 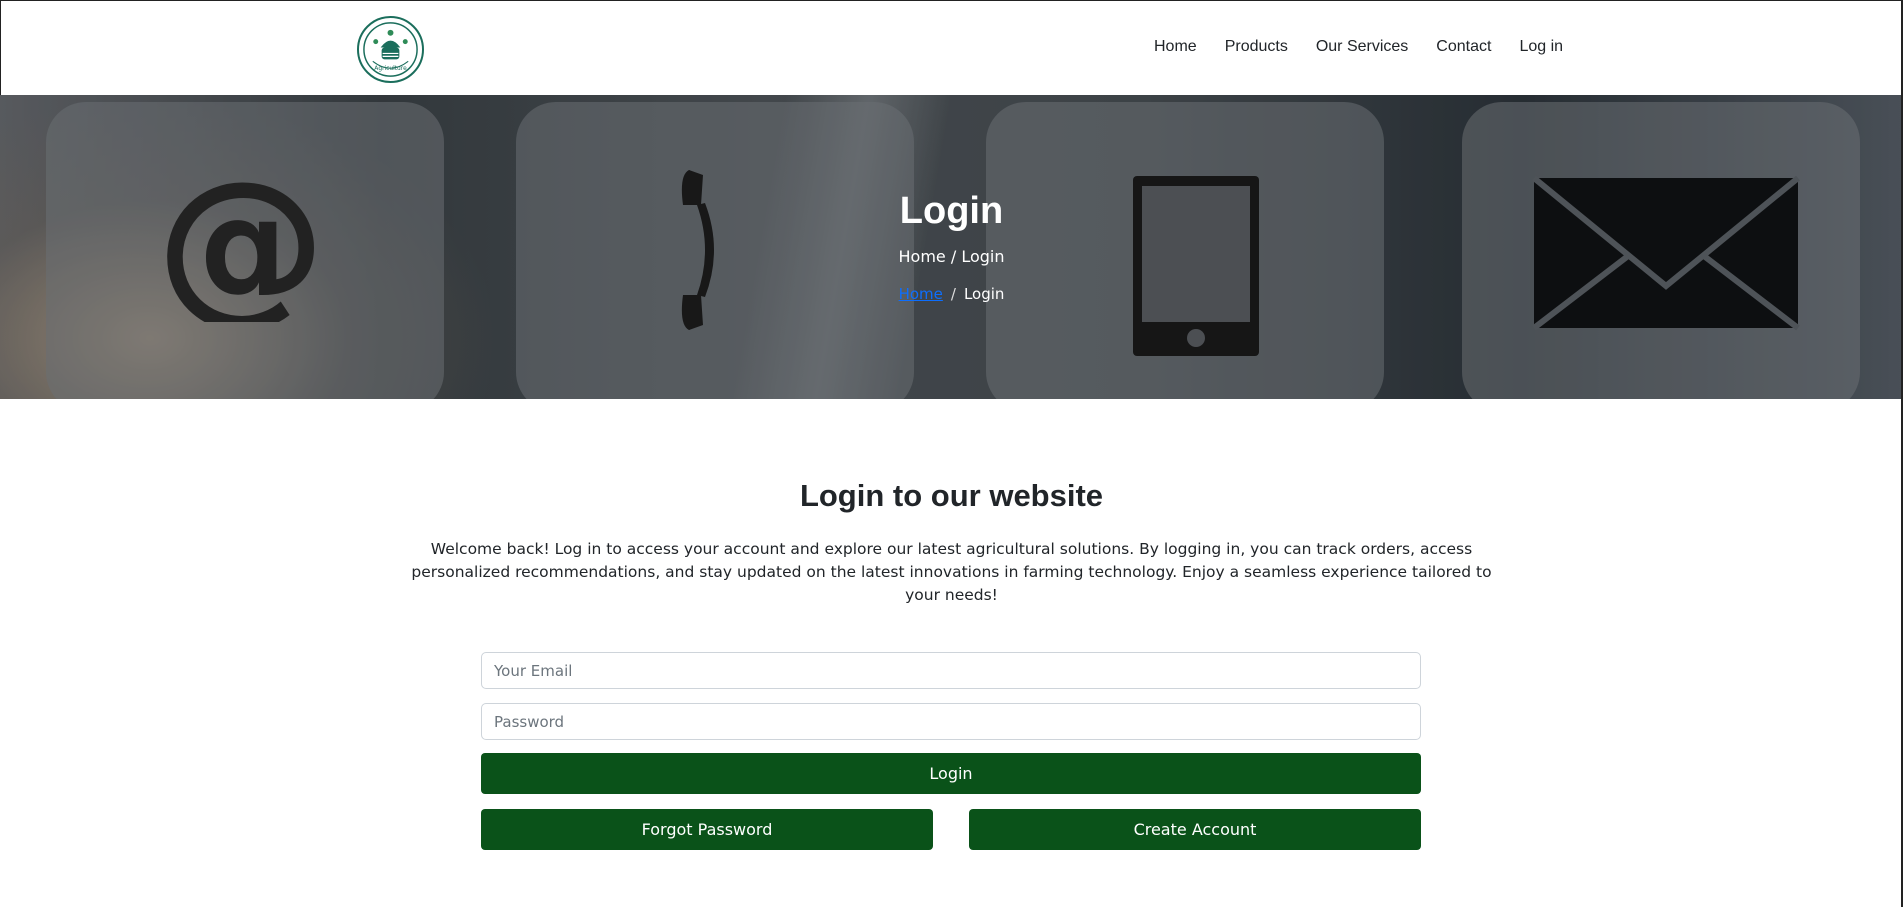 What do you see at coordinates (951, 256) in the screenshot?
I see `hero-subtitle: Home / Login` at bounding box center [951, 256].